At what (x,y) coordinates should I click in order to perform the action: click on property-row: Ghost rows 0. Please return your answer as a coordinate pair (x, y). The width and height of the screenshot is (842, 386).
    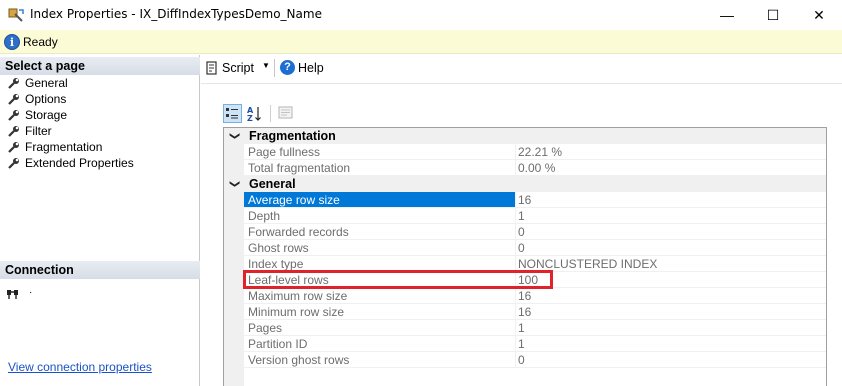
    Looking at the image, I should click on (525, 248).